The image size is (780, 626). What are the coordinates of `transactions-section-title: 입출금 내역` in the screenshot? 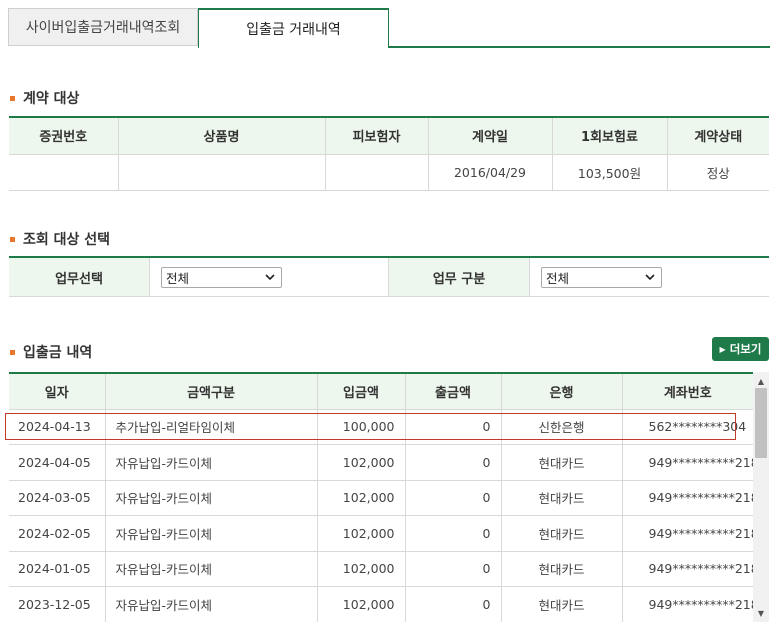 It's located at (51, 352).